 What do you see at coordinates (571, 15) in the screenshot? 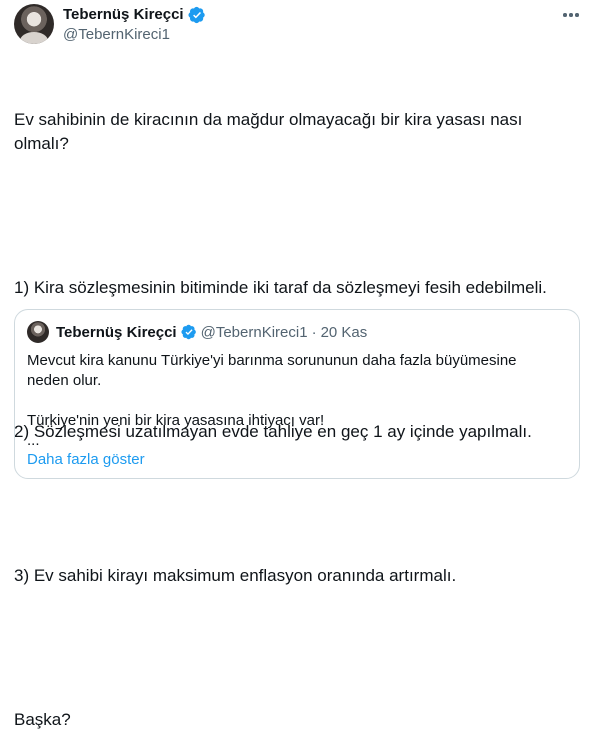
I see `more-options-button` at bounding box center [571, 15].